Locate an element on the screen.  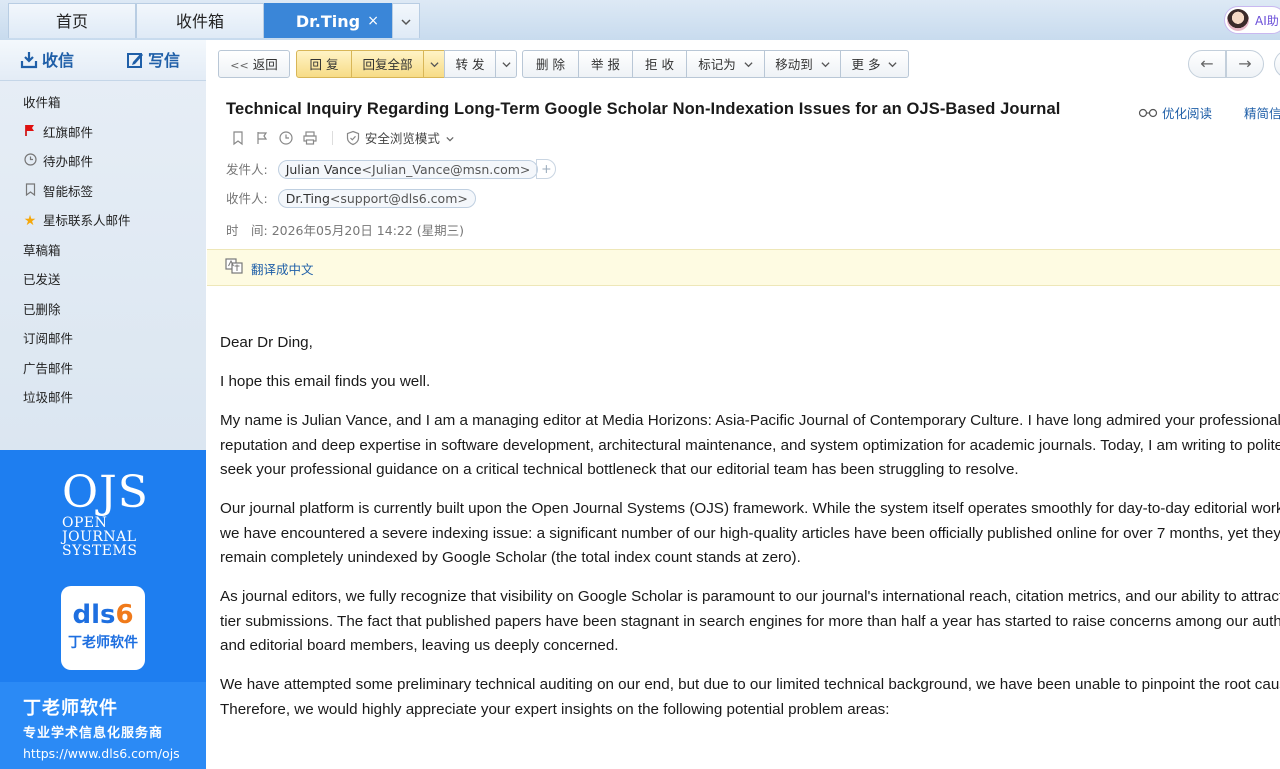
next-mail-button: → is located at coordinates (1245, 64).